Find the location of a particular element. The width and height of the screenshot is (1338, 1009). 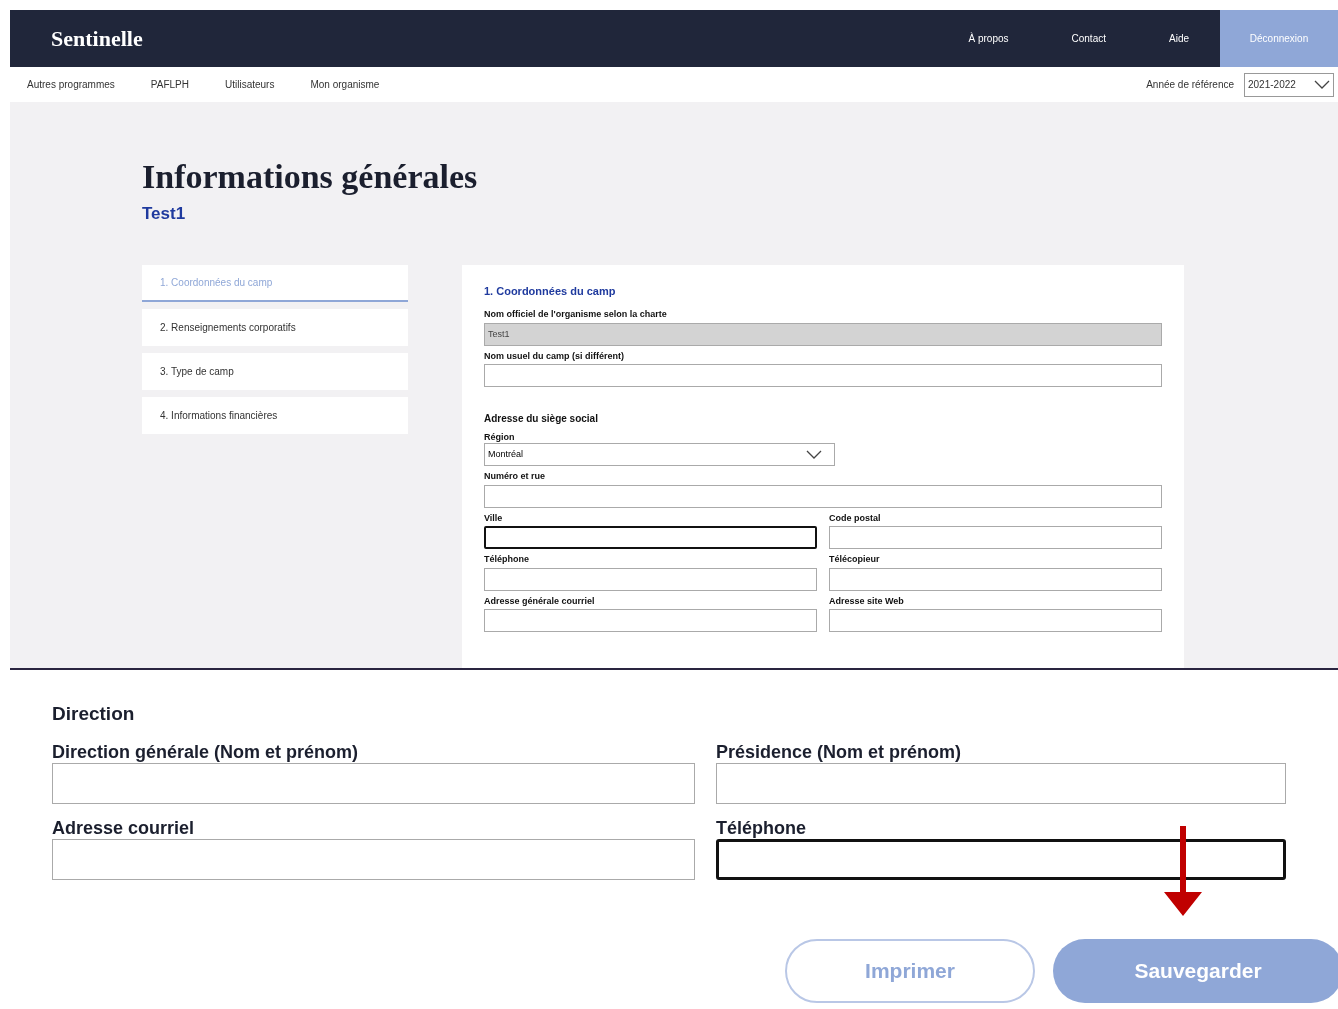

region-select: Montréal is located at coordinates (659, 454).